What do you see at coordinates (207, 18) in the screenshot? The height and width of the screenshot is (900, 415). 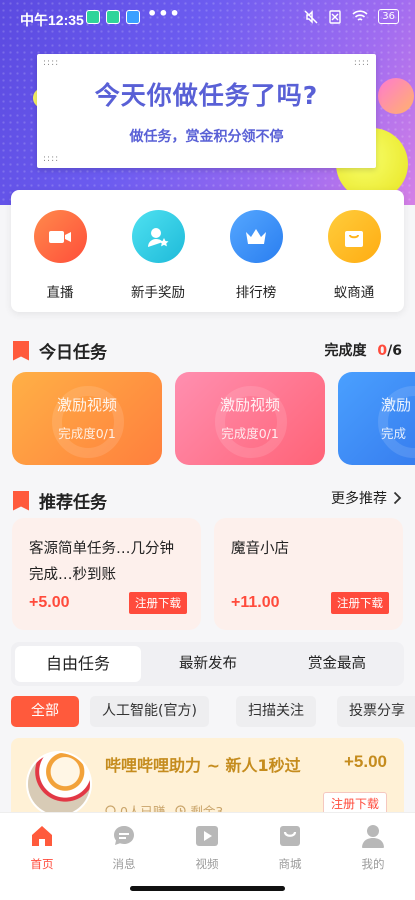 I see `status-bar: 中午12:35 ••• 36` at bounding box center [207, 18].